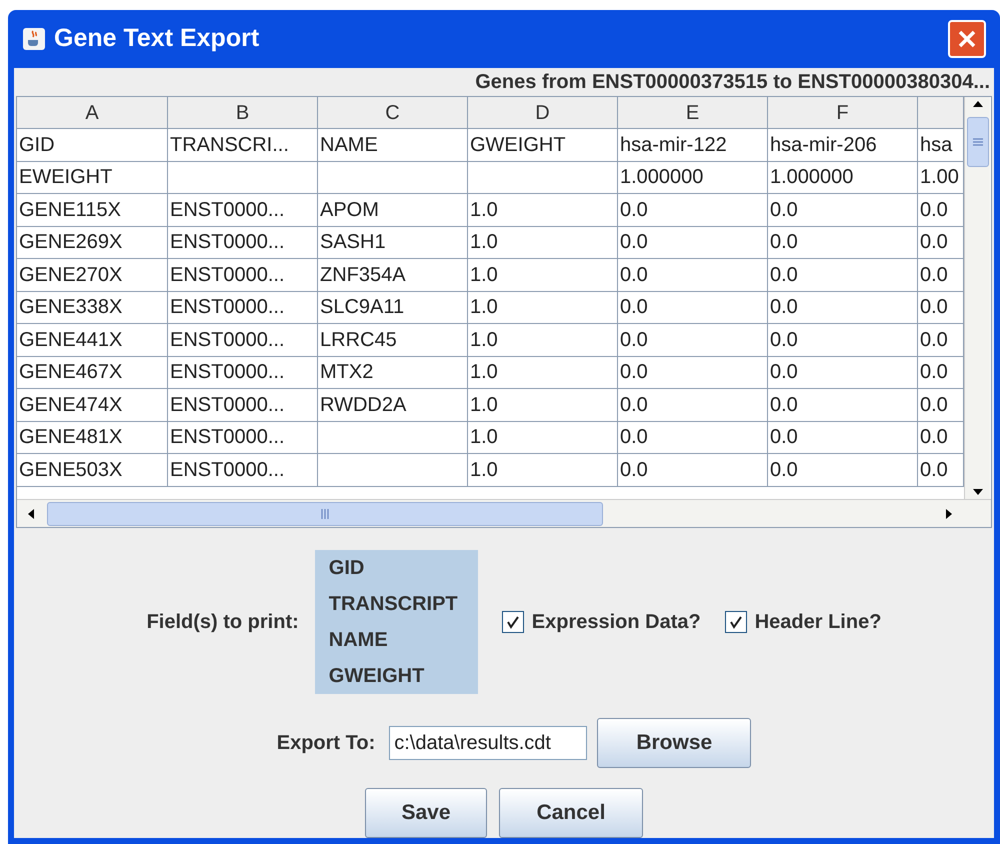 The image size is (1000, 844). Describe the element at coordinates (92, 340) in the screenshot. I see `table-cell: GENE441X` at that location.